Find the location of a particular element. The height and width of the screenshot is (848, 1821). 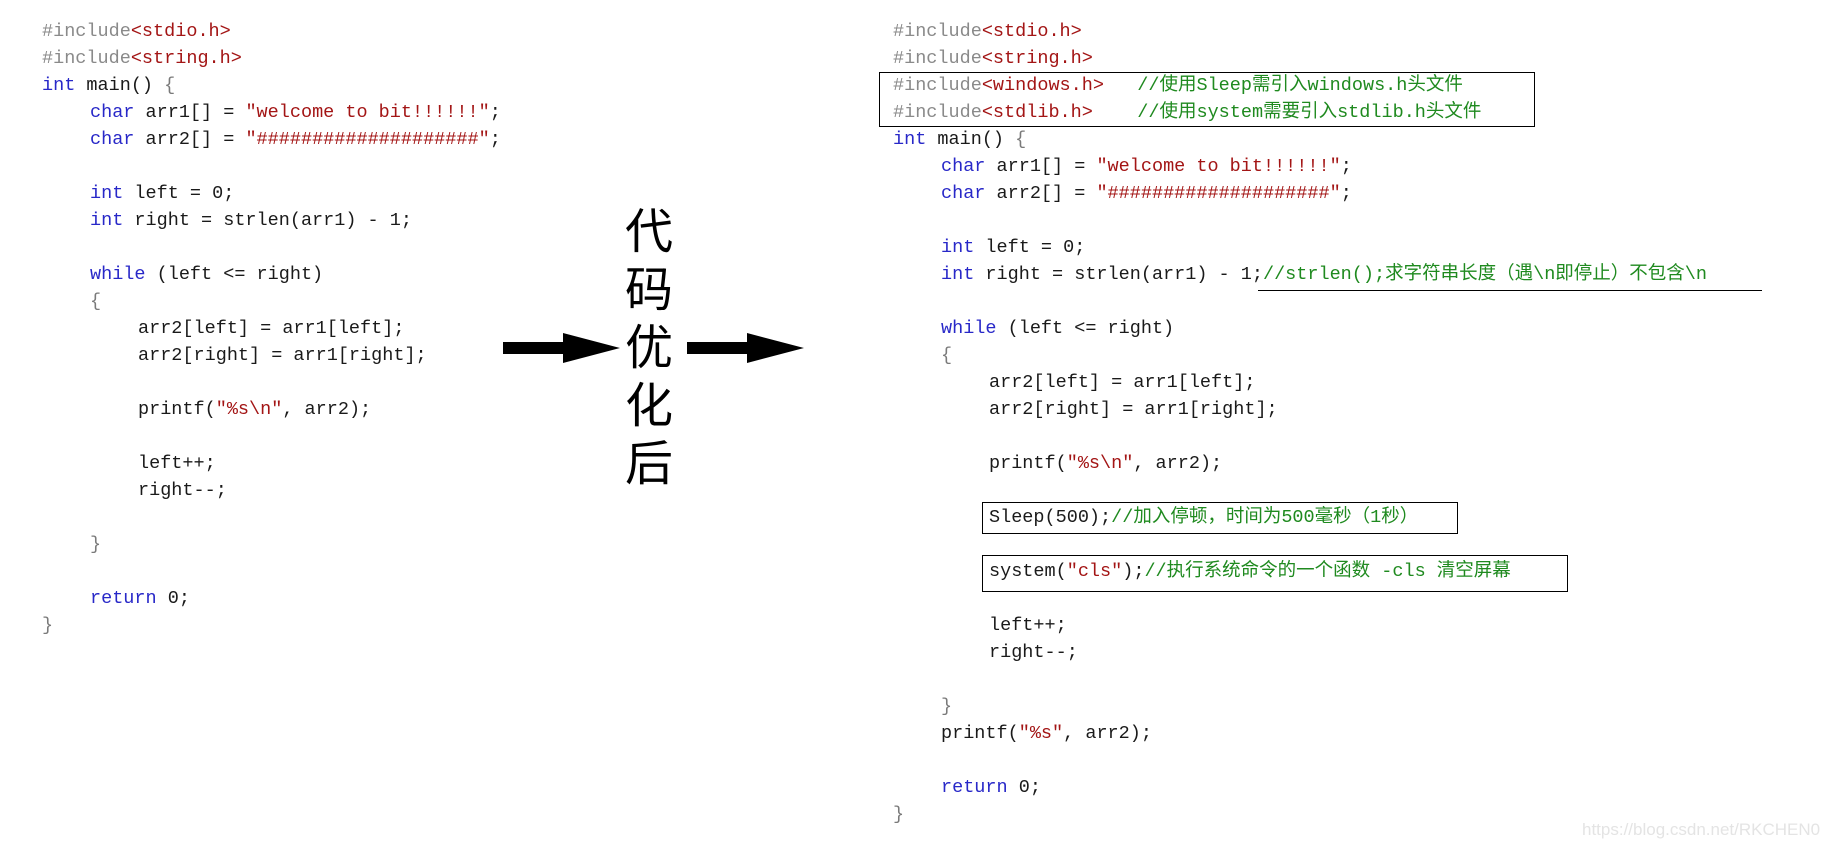

title-char: 后 is located at coordinates (648, 464).